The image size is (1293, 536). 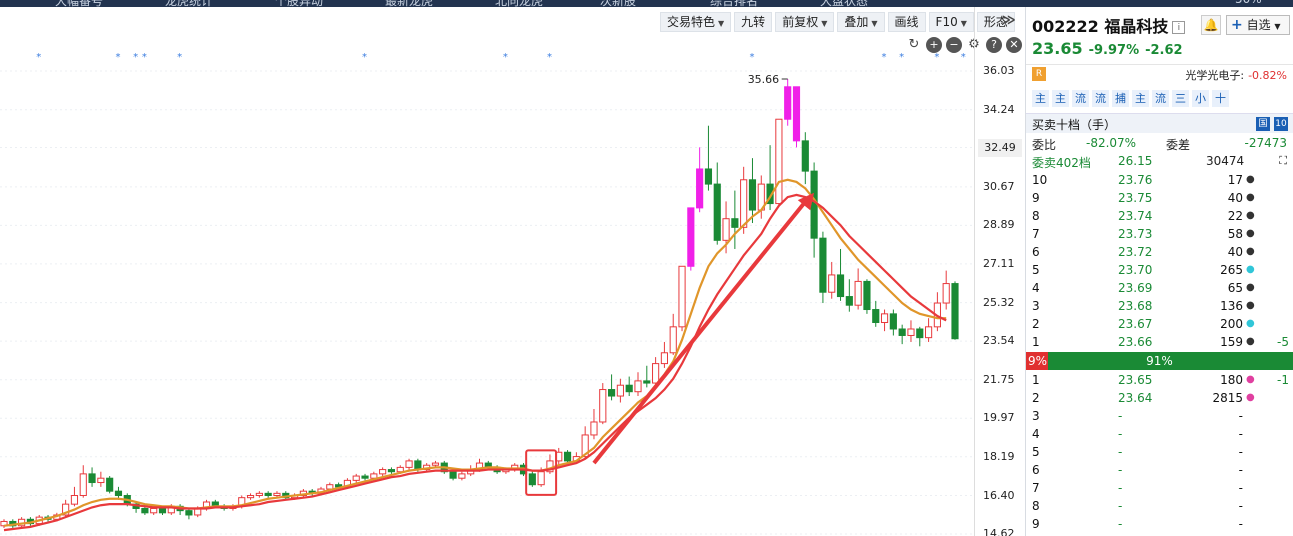 I want to click on toolbar-button: 前复权 ▼, so click(x=805, y=22).